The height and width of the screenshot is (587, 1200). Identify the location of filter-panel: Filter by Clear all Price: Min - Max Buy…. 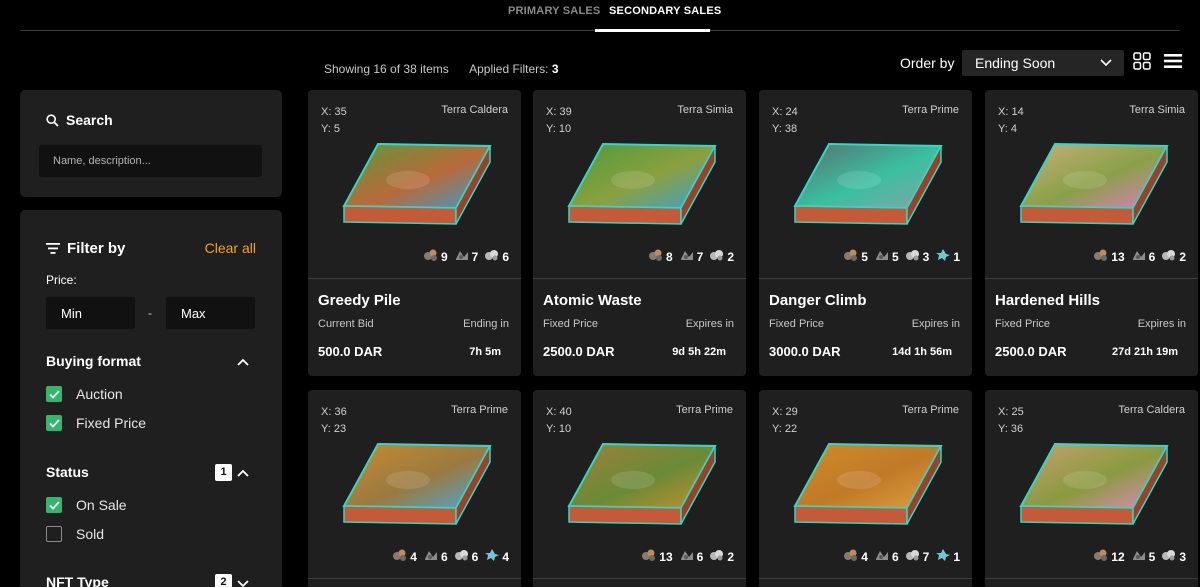
(151, 398).